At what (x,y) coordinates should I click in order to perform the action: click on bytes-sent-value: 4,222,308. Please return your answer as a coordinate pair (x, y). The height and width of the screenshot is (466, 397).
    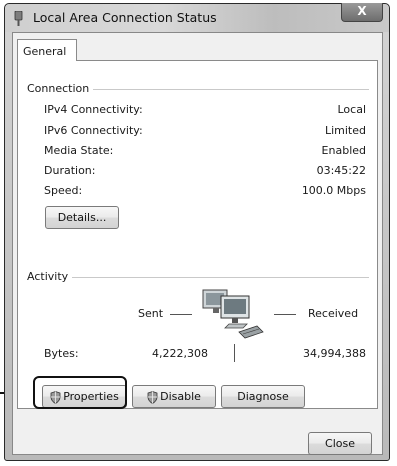
    Looking at the image, I should click on (180, 353).